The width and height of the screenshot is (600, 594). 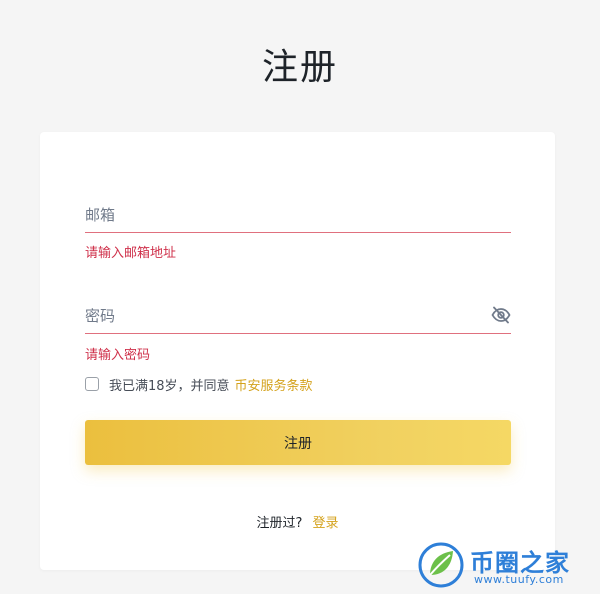 What do you see at coordinates (501, 315) in the screenshot?
I see `eye-off-icon` at bounding box center [501, 315].